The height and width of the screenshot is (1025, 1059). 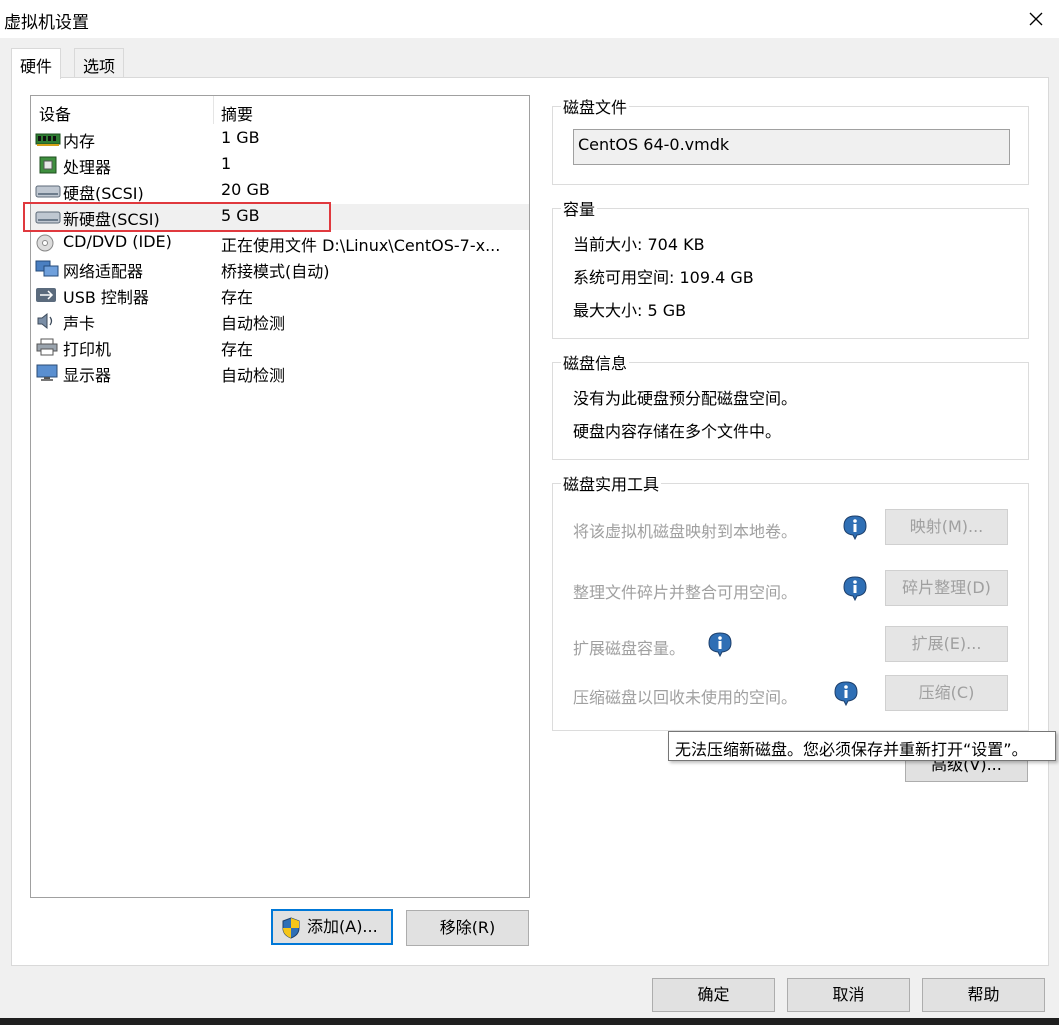 I want to click on device-name: CD/DVD (IDE), so click(x=117, y=241).